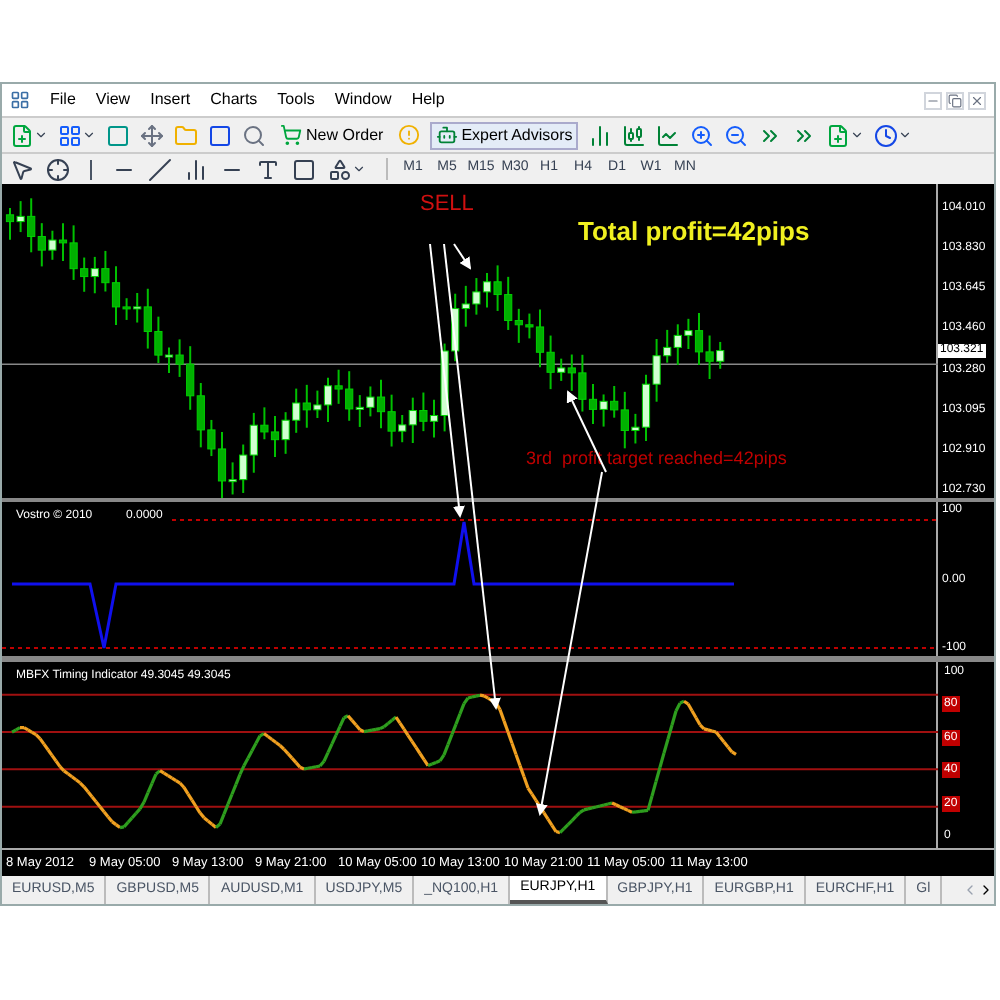  Describe the element at coordinates (220, 135) in the screenshot. I see `window-icon` at that location.